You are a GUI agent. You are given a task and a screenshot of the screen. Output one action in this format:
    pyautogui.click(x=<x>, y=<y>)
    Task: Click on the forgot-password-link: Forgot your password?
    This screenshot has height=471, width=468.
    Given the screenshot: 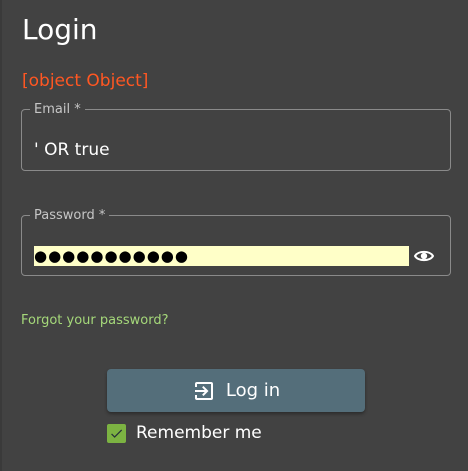 What is the action you would take?
    pyautogui.click(x=95, y=321)
    